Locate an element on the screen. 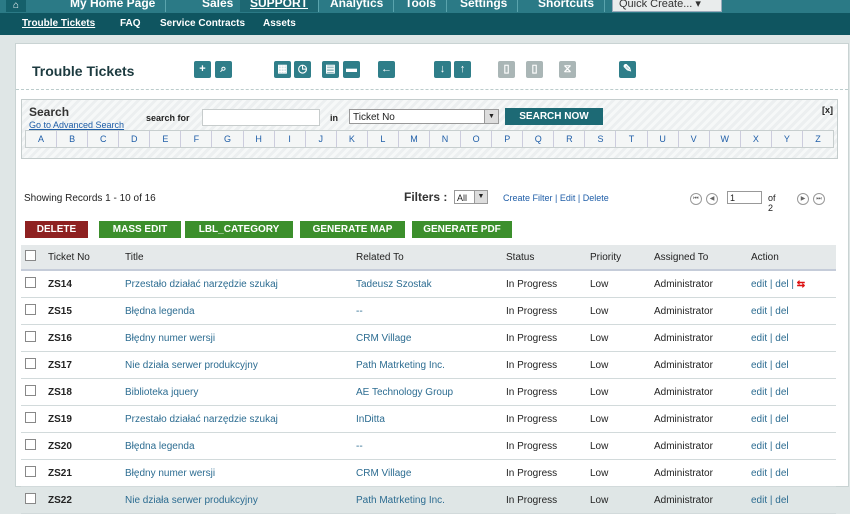  alpha-letter: A is located at coordinates (42, 139).